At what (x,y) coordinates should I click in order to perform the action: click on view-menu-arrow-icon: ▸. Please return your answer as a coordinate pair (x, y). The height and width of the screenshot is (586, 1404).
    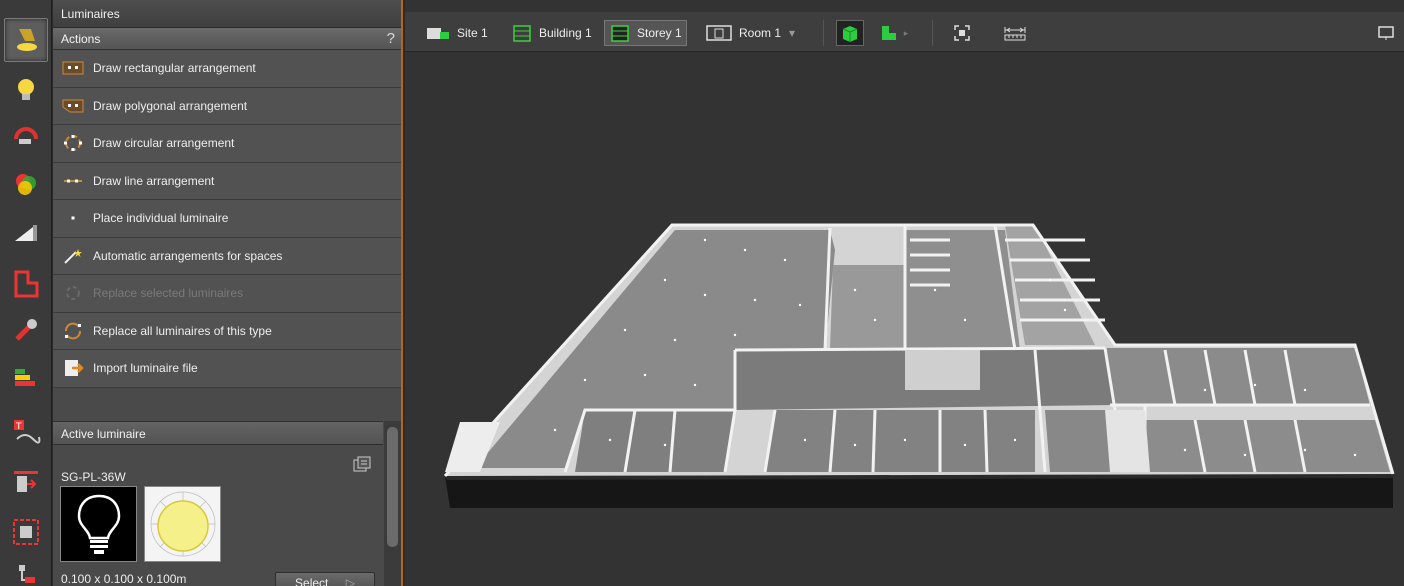
    Looking at the image, I should click on (906, 33).